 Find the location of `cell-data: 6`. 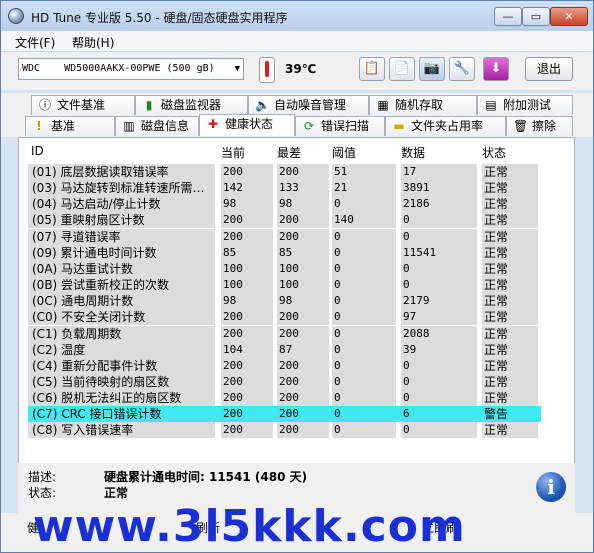

cell-data: 6 is located at coordinates (439, 414).